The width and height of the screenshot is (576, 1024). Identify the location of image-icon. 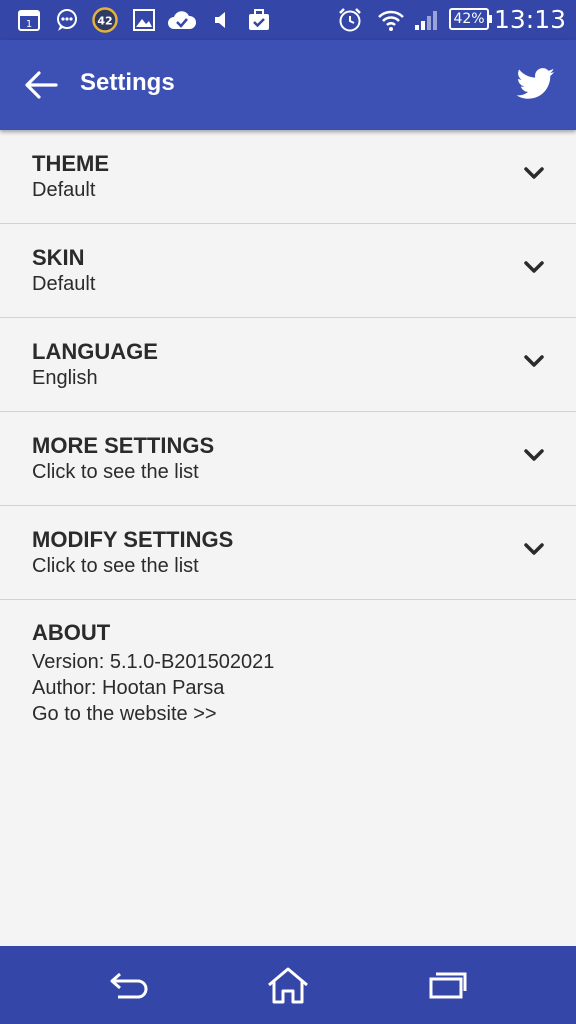
(144, 20).